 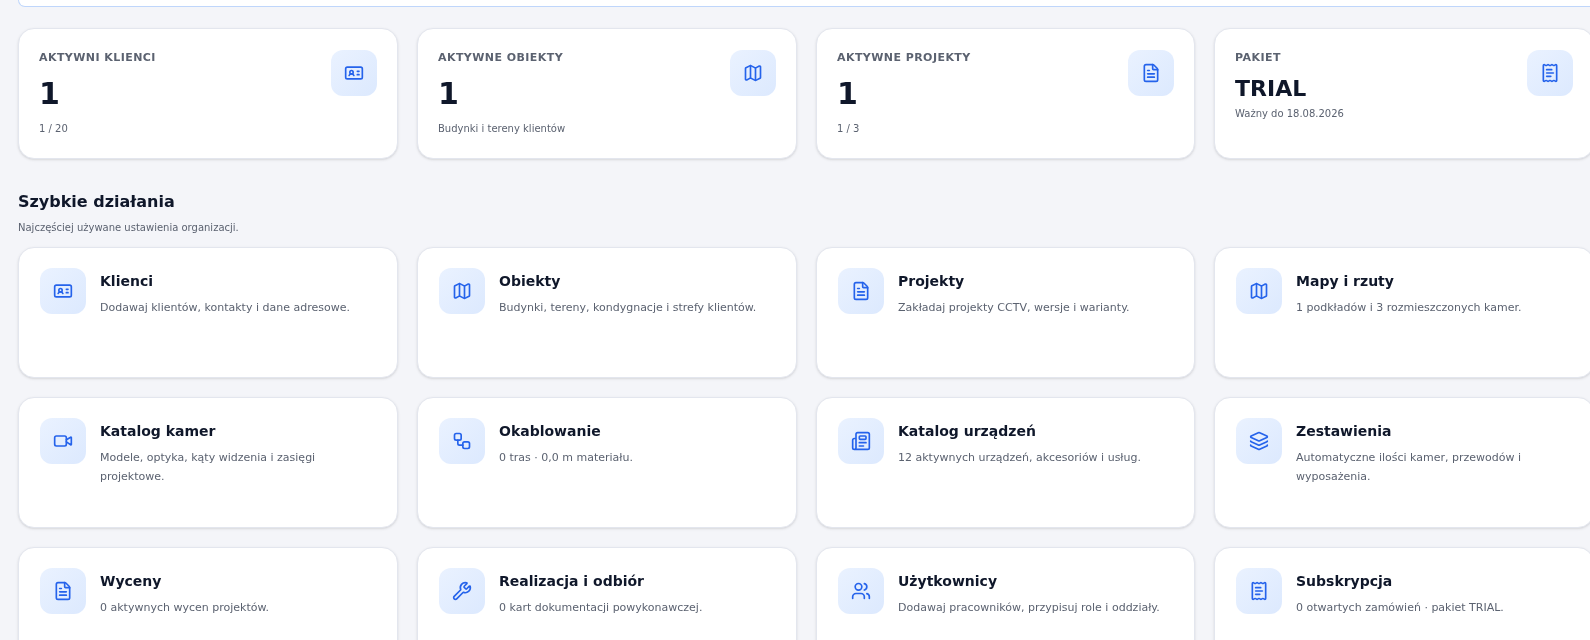 What do you see at coordinates (208, 467) in the screenshot?
I see `action-description: Modele, optyka, kąty widzenia i zasięgi projektowe.` at bounding box center [208, 467].